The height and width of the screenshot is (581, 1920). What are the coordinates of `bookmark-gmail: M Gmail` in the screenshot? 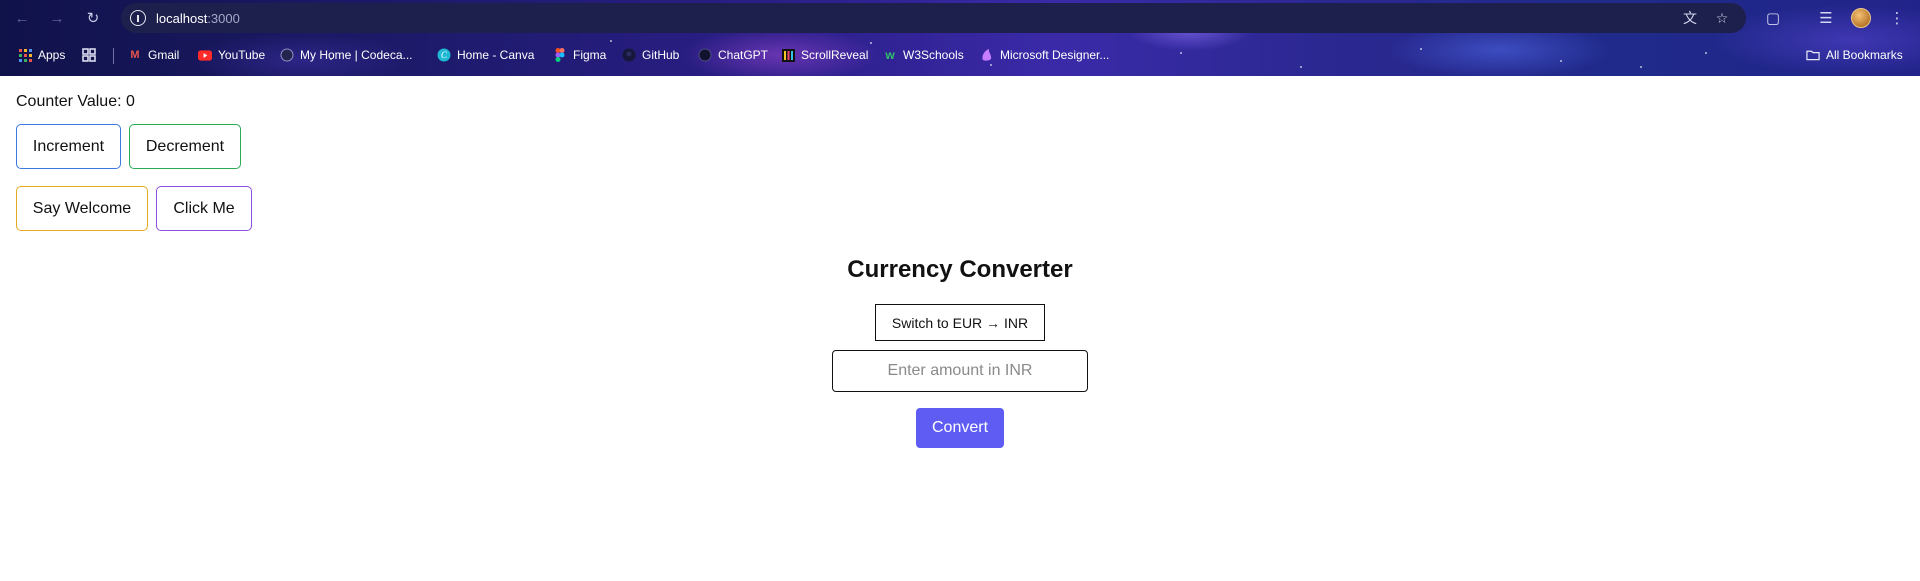 It's located at (153, 55).